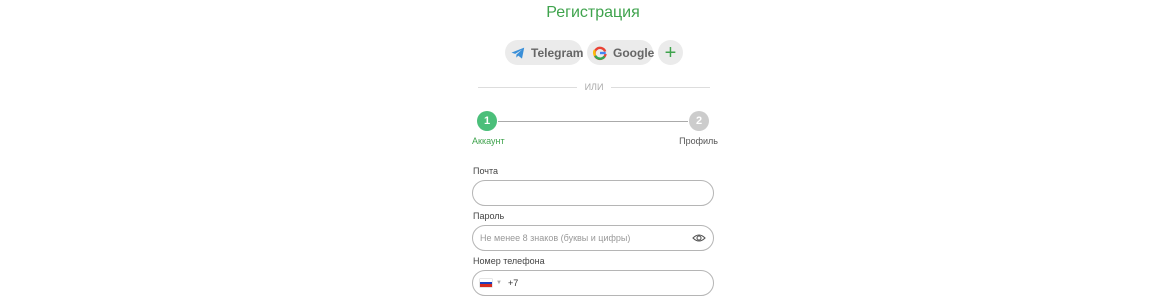 Image resolution: width=1160 pixels, height=303 pixels. I want to click on google-login-button: Google, so click(621, 52).